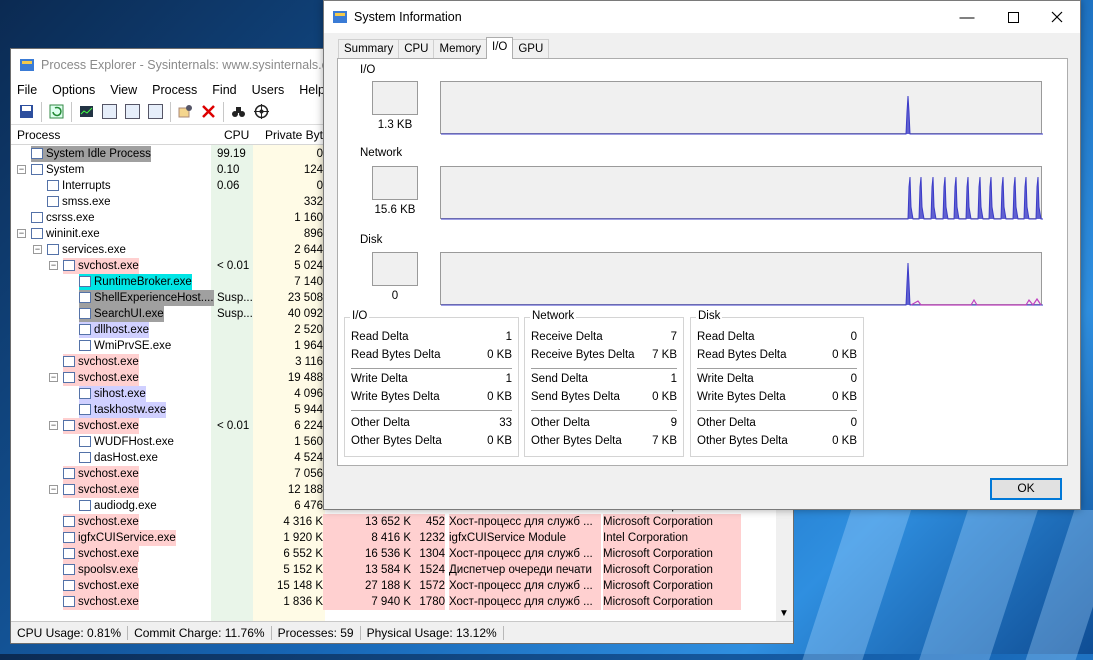 The width and height of the screenshot is (1093, 660). Describe the element at coordinates (100, 570) in the screenshot. I see `process-name-cell: spoolsv.exe` at that location.